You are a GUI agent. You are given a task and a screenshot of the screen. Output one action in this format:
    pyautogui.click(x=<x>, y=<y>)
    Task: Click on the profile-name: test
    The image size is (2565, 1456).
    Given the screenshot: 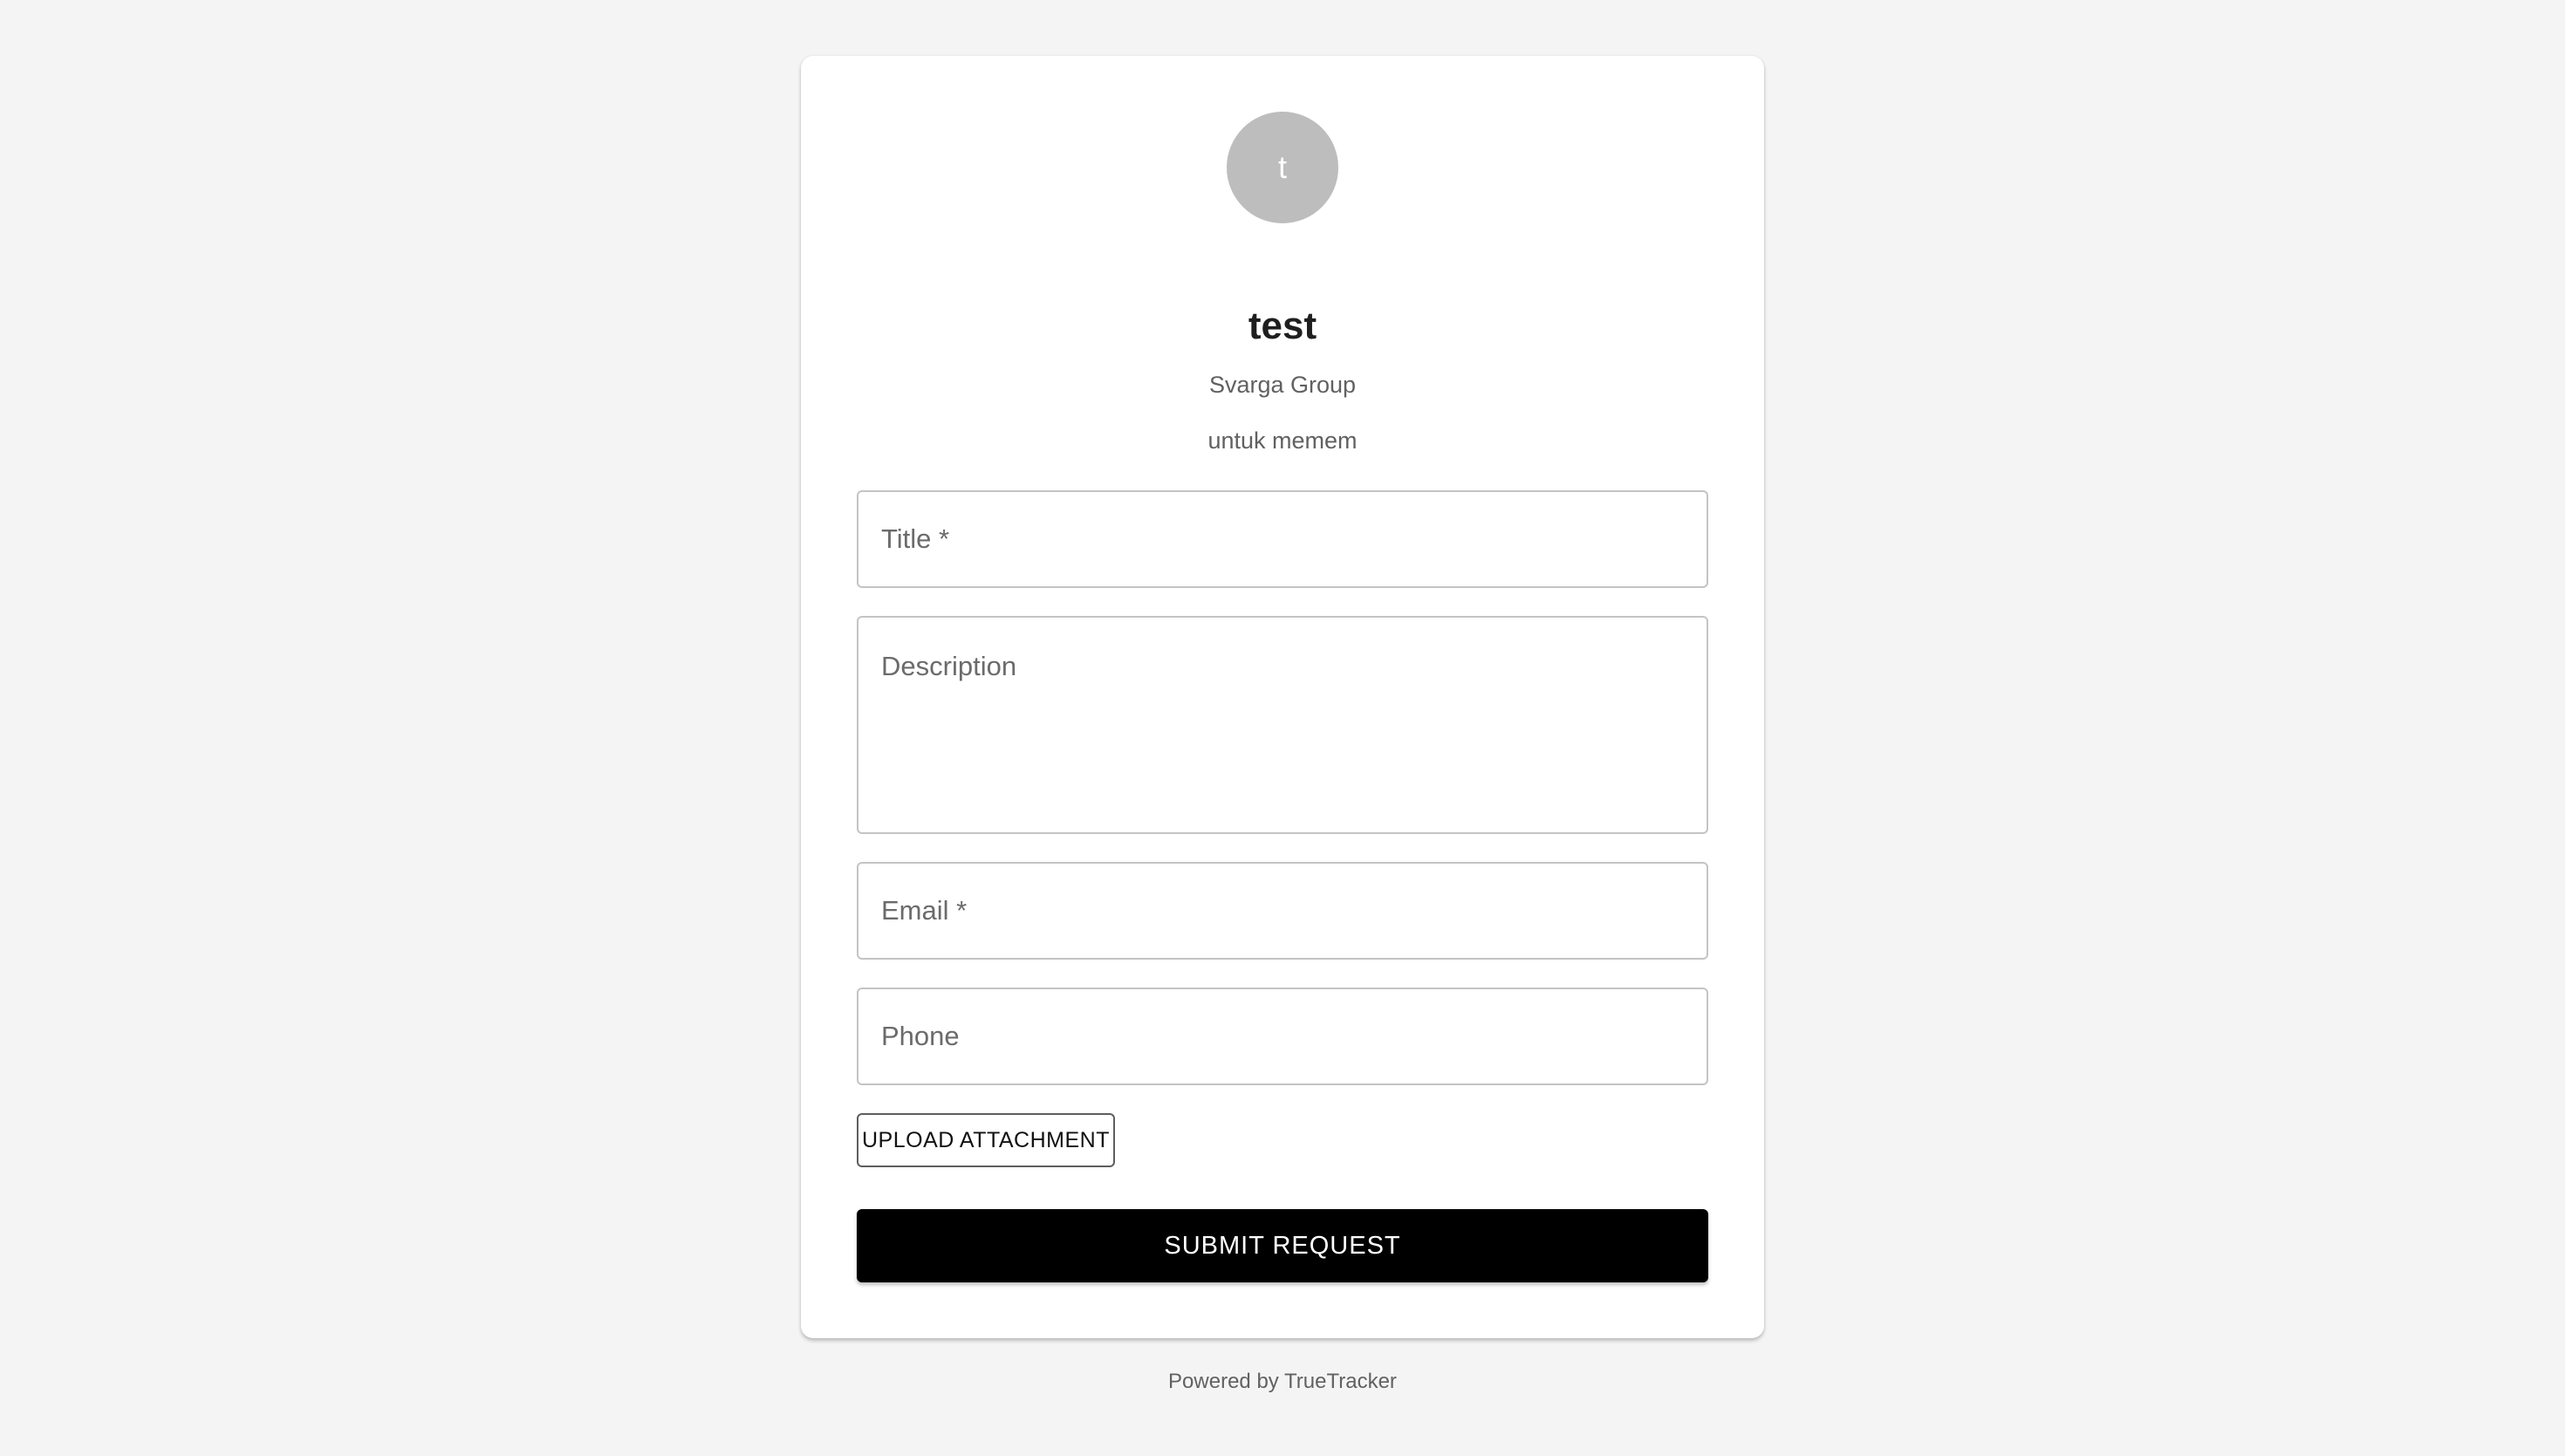 What is the action you would take?
    pyautogui.click(x=1282, y=325)
    